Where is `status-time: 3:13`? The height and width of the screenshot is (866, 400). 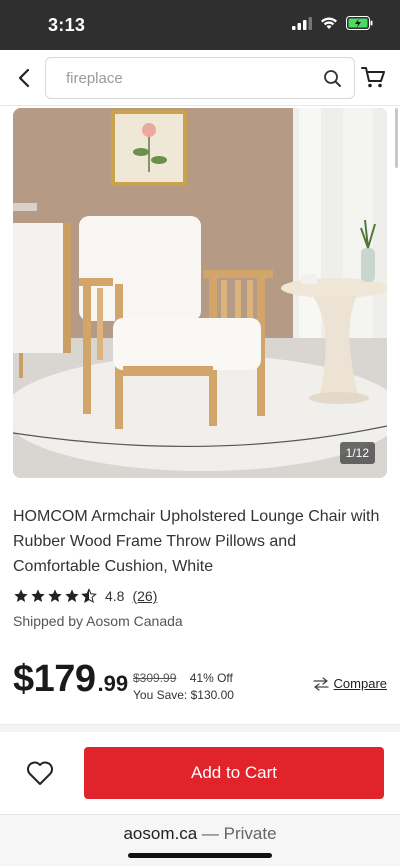 status-time: 3:13 is located at coordinates (67, 25).